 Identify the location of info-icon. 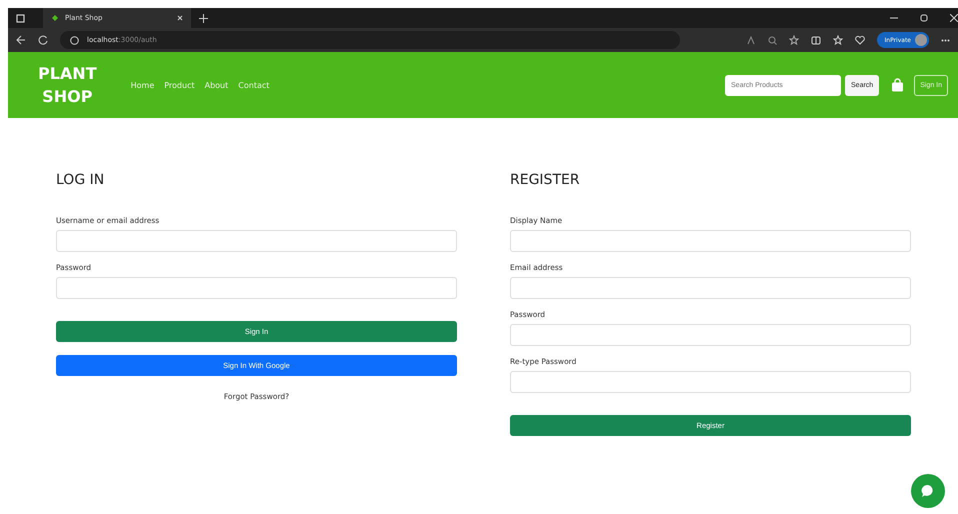
(74, 40).